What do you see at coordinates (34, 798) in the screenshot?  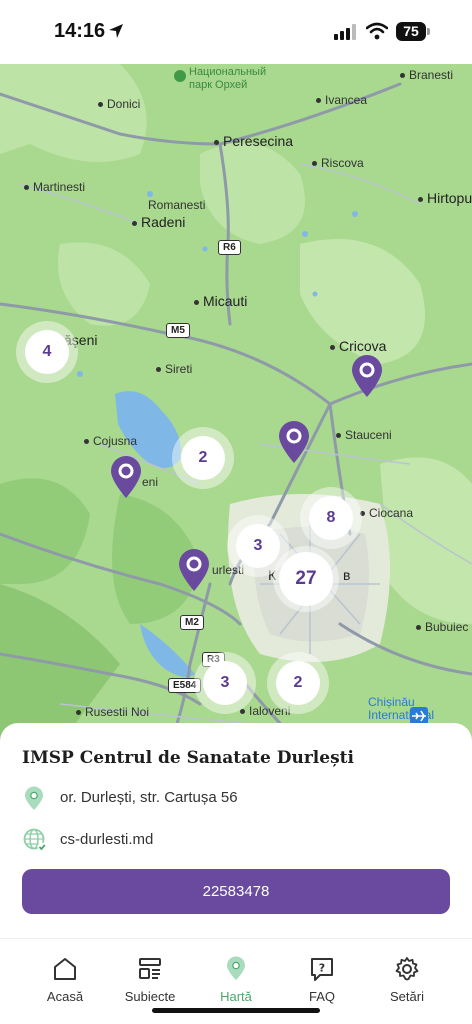 I see `location-pin-icon` at bounding box center [34, 798].